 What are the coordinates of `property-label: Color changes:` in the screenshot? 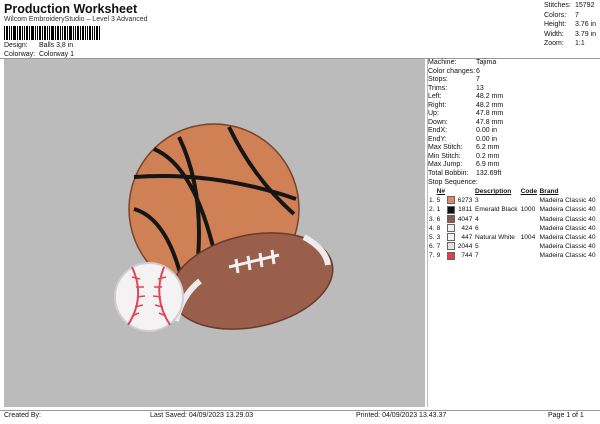 It's located at (452, 71).